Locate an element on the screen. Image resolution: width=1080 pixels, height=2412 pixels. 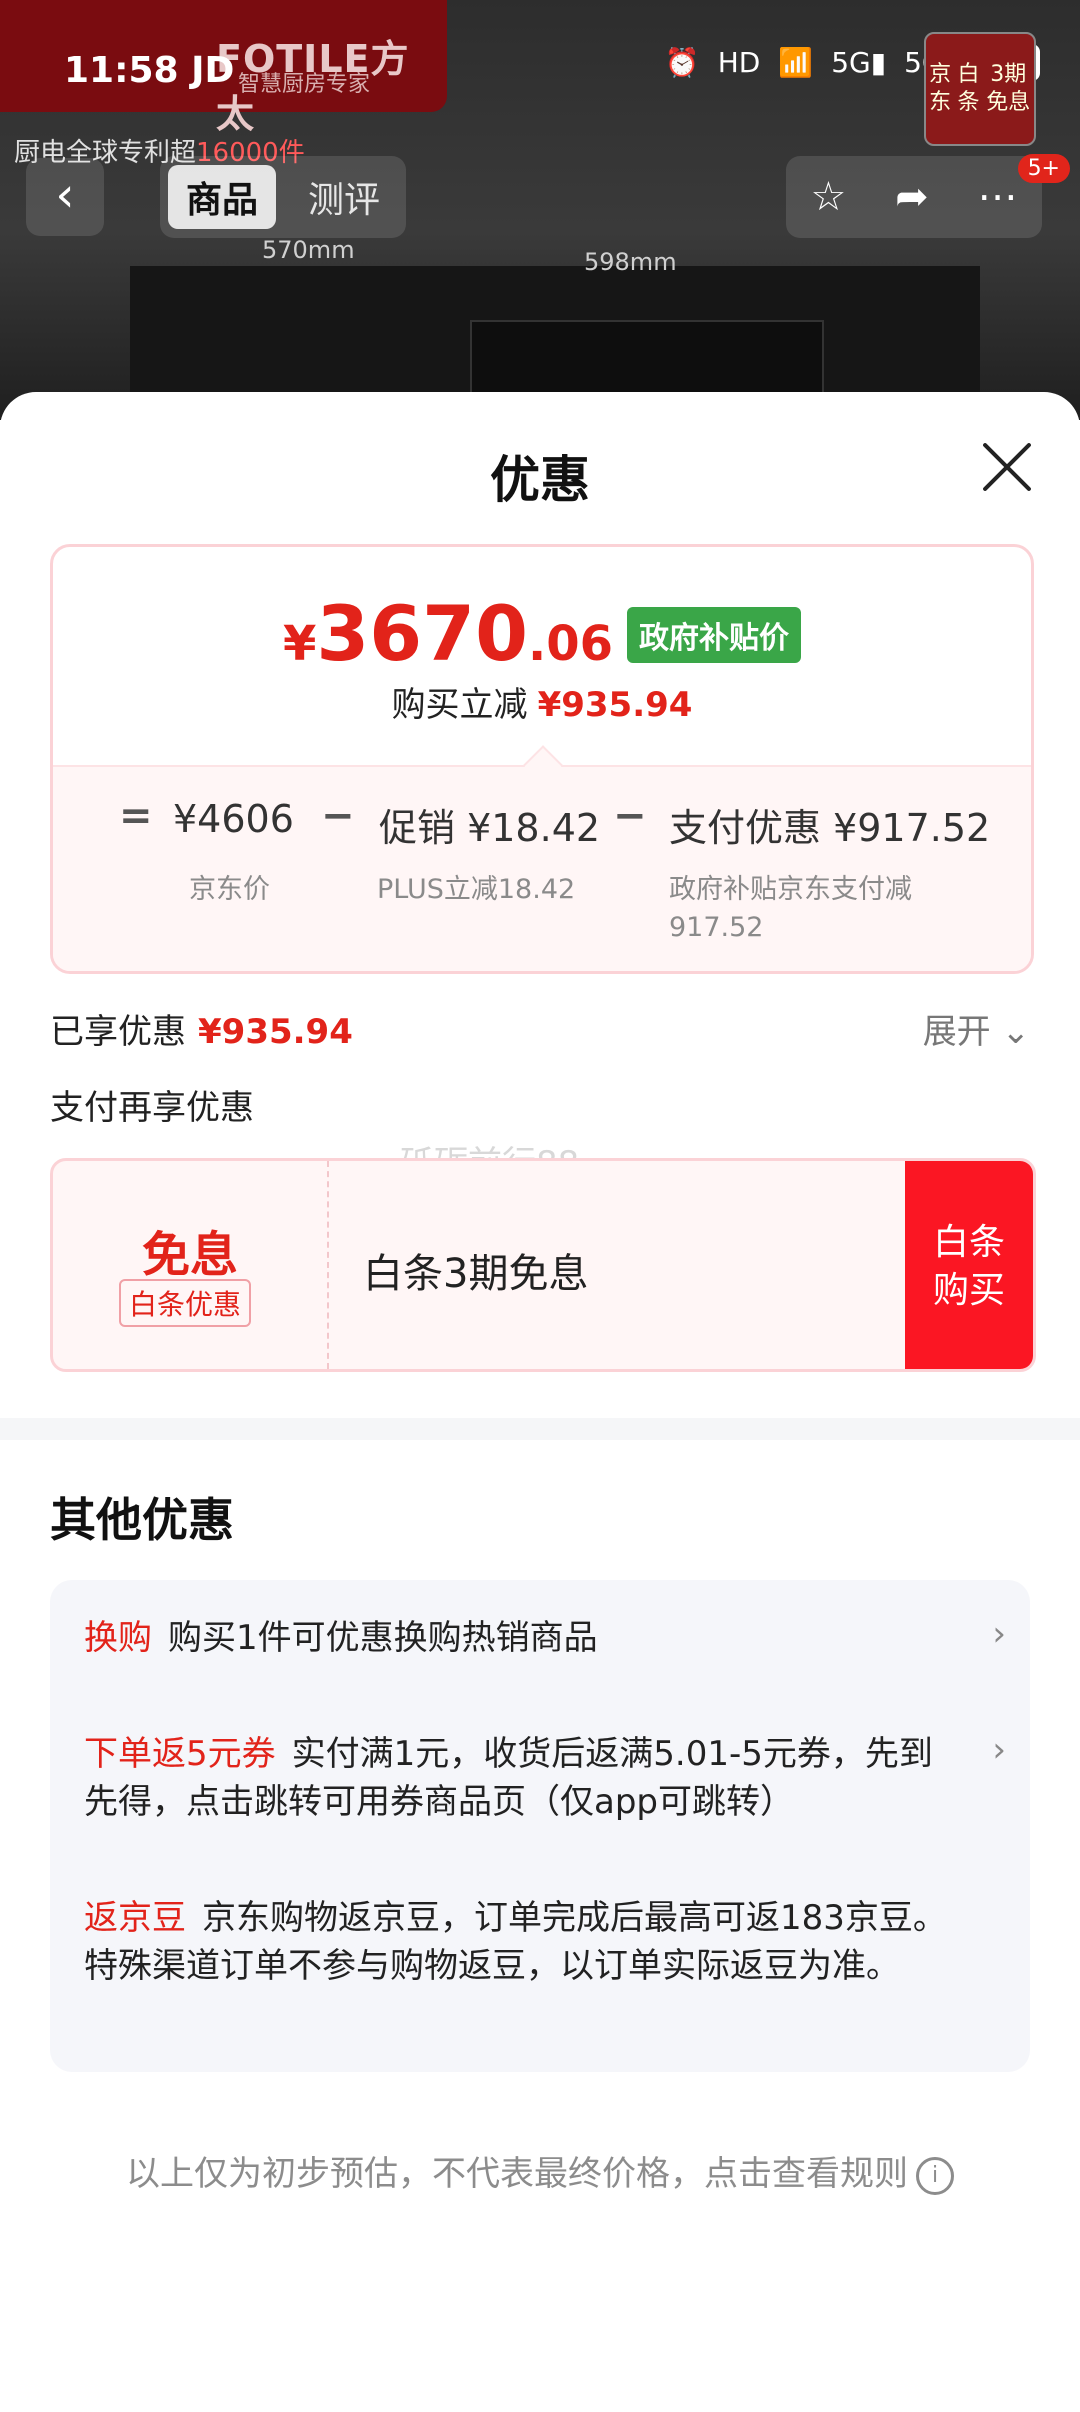
reduce-line: 购买立减 ¥935.94 is located at coordinates (542, 705).